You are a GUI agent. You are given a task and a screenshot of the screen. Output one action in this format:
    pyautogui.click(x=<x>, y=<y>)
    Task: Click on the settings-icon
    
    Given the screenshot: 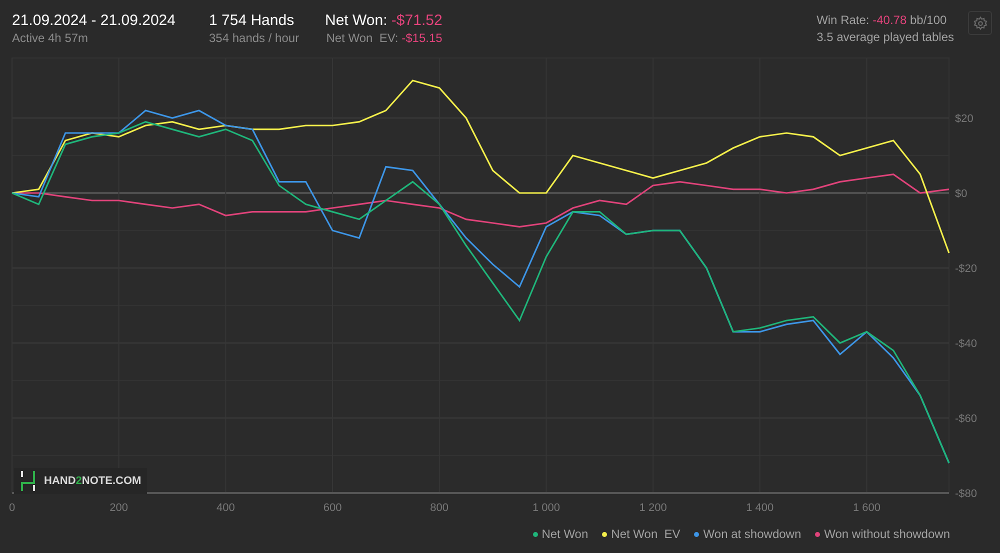 What is the action you would take?
    pyautogui.click(x=980, y=23)
    